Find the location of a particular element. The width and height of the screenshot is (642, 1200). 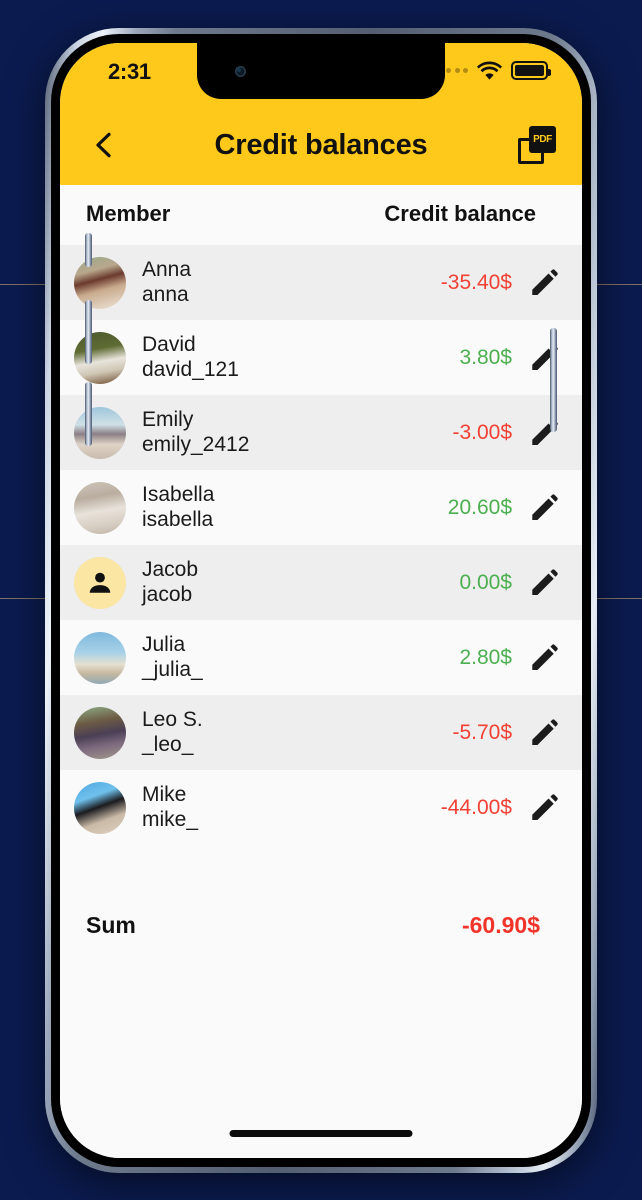

sum-label: Sum is located at coordinates (111, 924).